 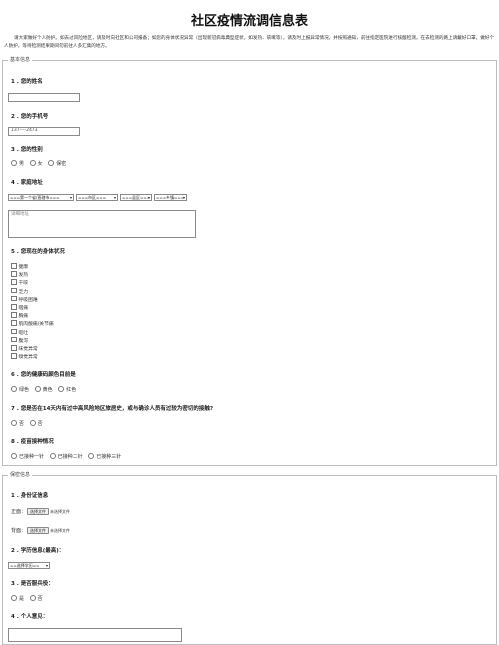 I want to click on travel-options: 否 否, so click(x=29, y=423).